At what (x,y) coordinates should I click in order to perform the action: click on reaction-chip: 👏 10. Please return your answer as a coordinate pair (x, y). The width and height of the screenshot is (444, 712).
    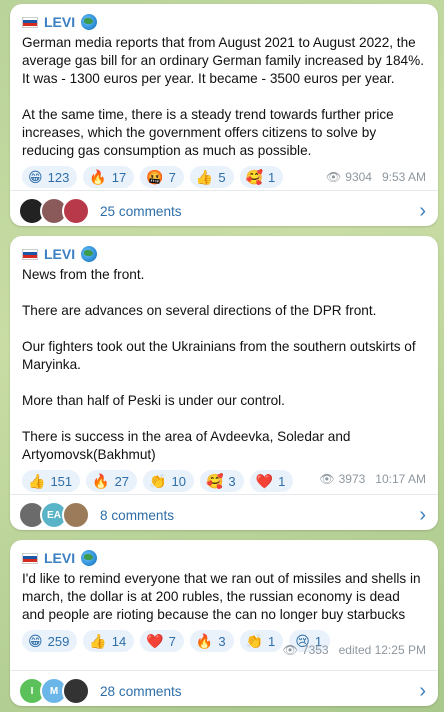
    Looking at the image, I should click on (168, 481).